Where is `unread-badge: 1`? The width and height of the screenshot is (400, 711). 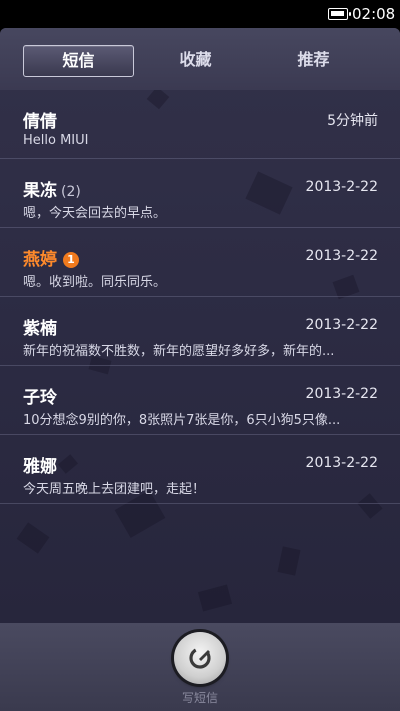
unread-badge: 1 is located at coordinates (71, 260).